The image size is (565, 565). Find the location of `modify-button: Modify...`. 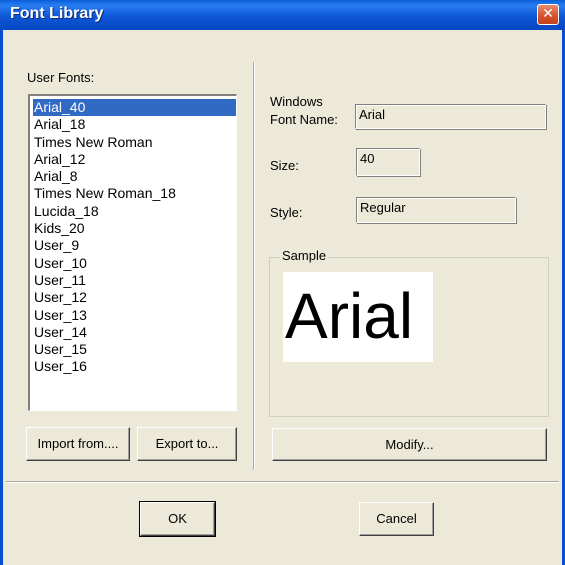

modify-button: Modify... is located at coordinates (409, 444).